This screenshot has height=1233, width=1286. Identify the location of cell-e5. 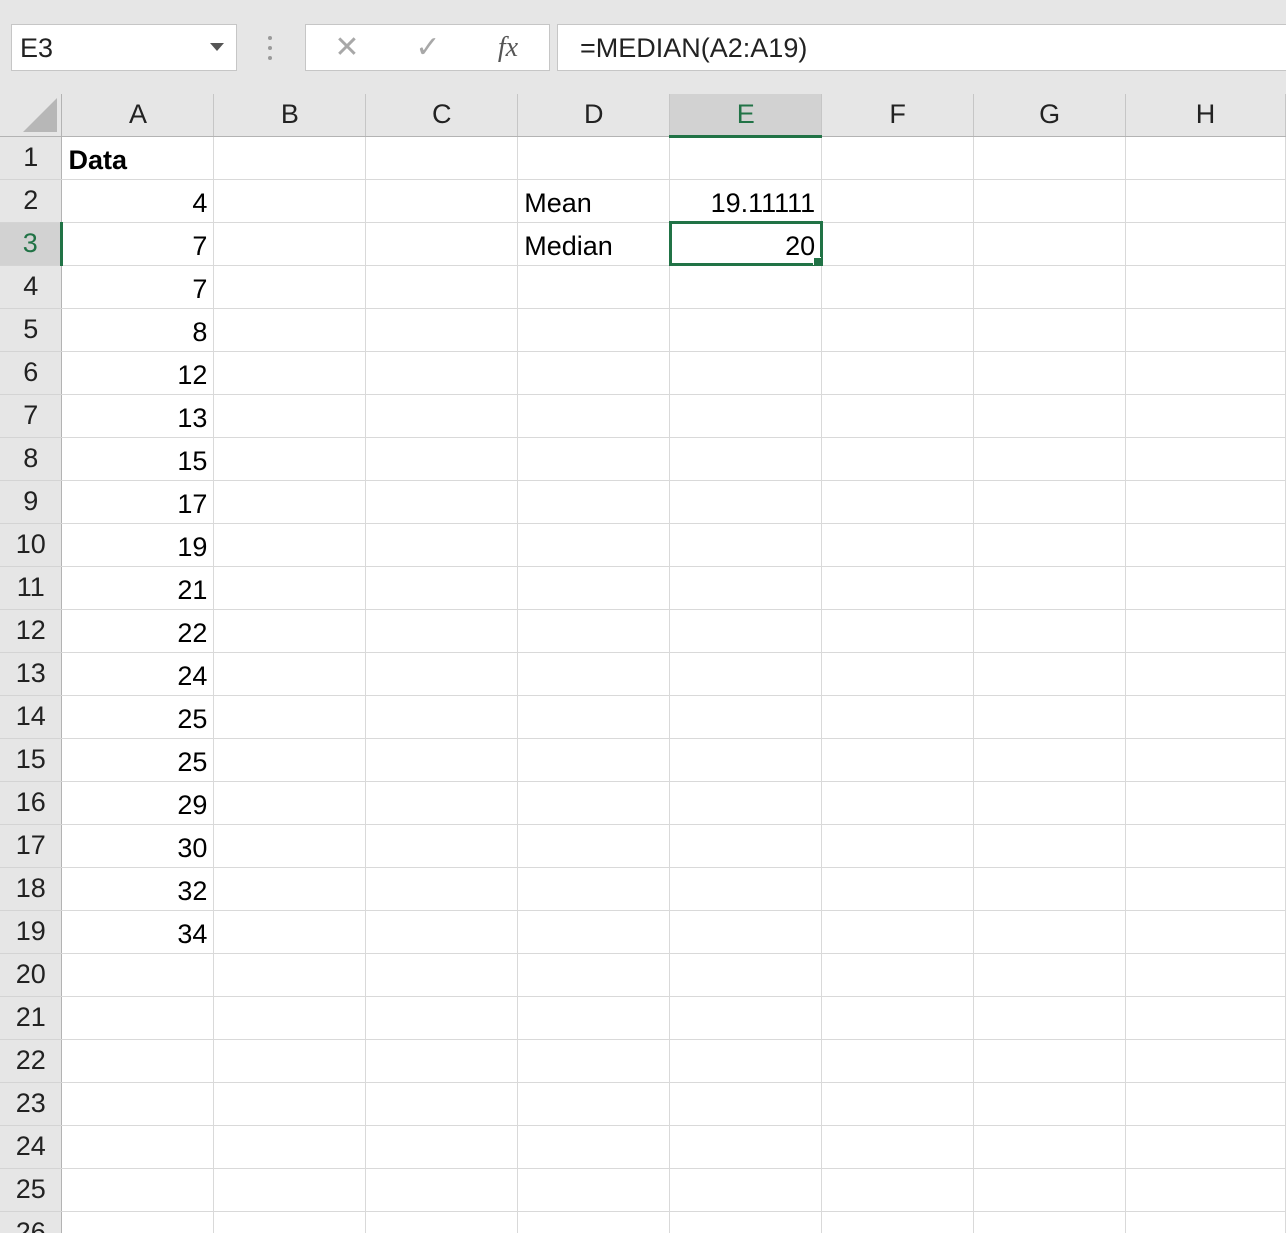
(746, 330).